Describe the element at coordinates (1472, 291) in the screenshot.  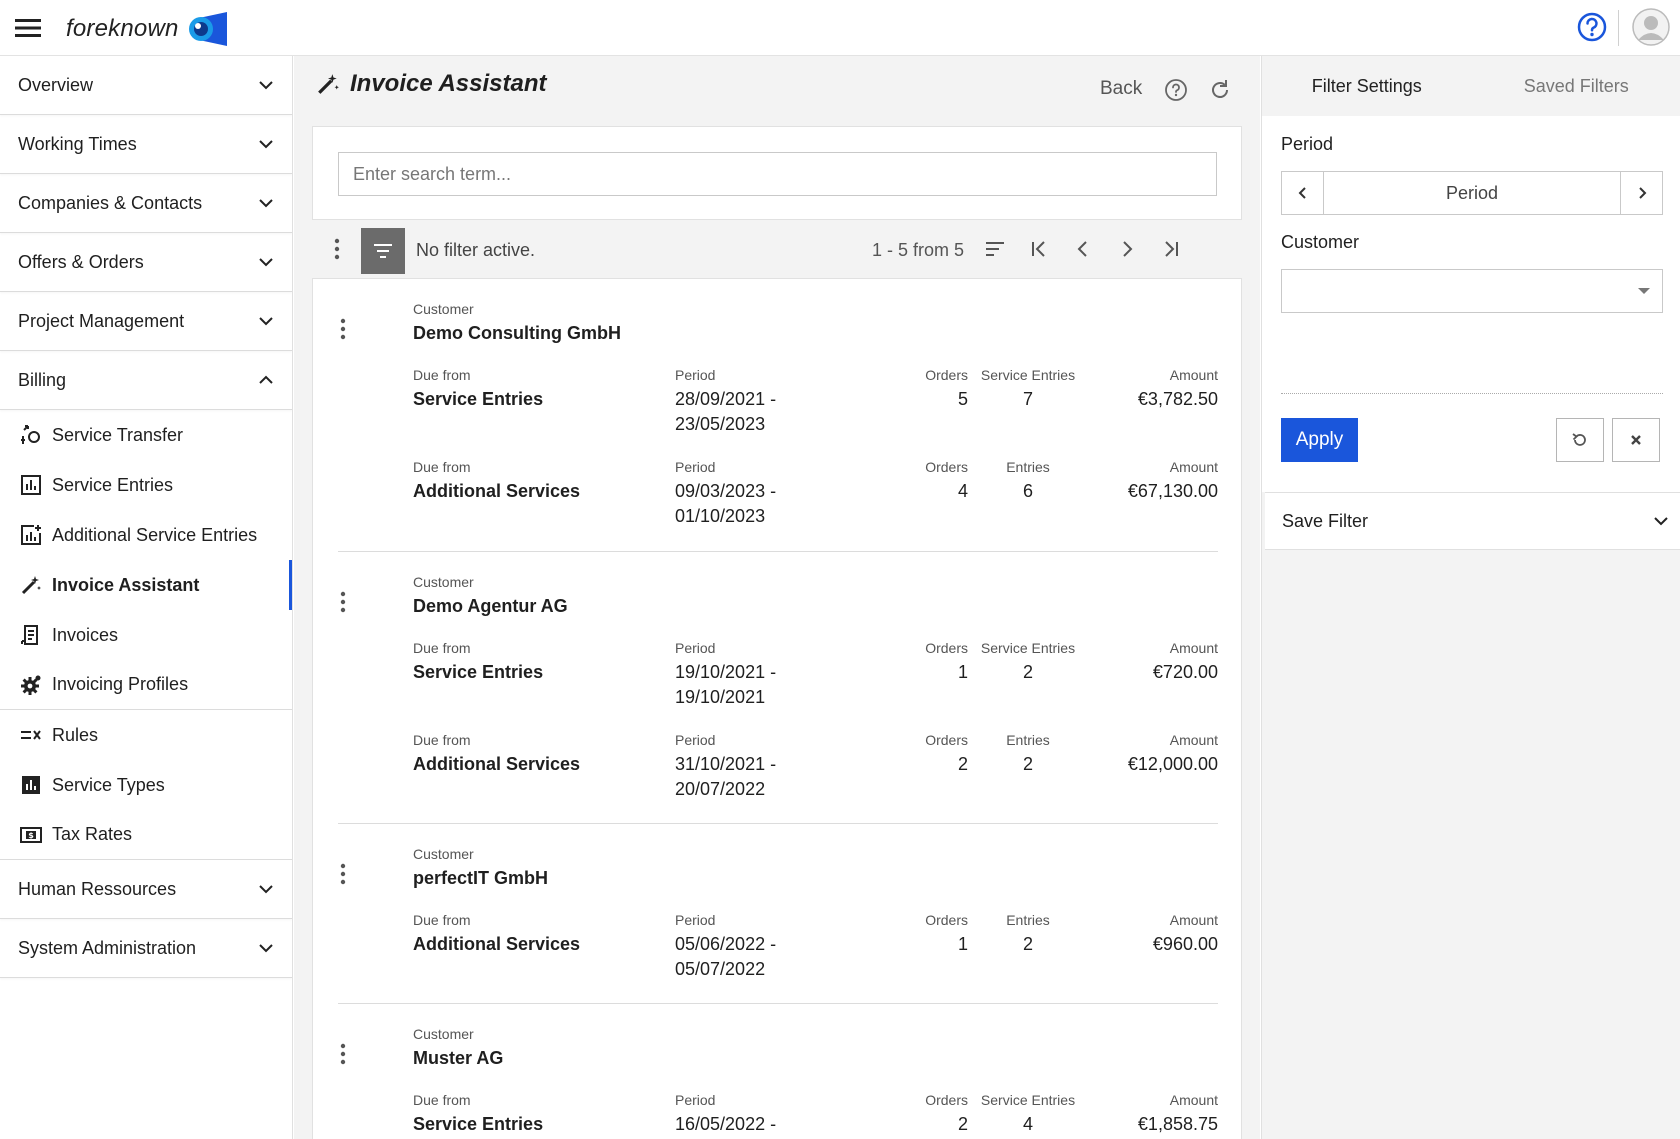
I see `customer-select` at that location.